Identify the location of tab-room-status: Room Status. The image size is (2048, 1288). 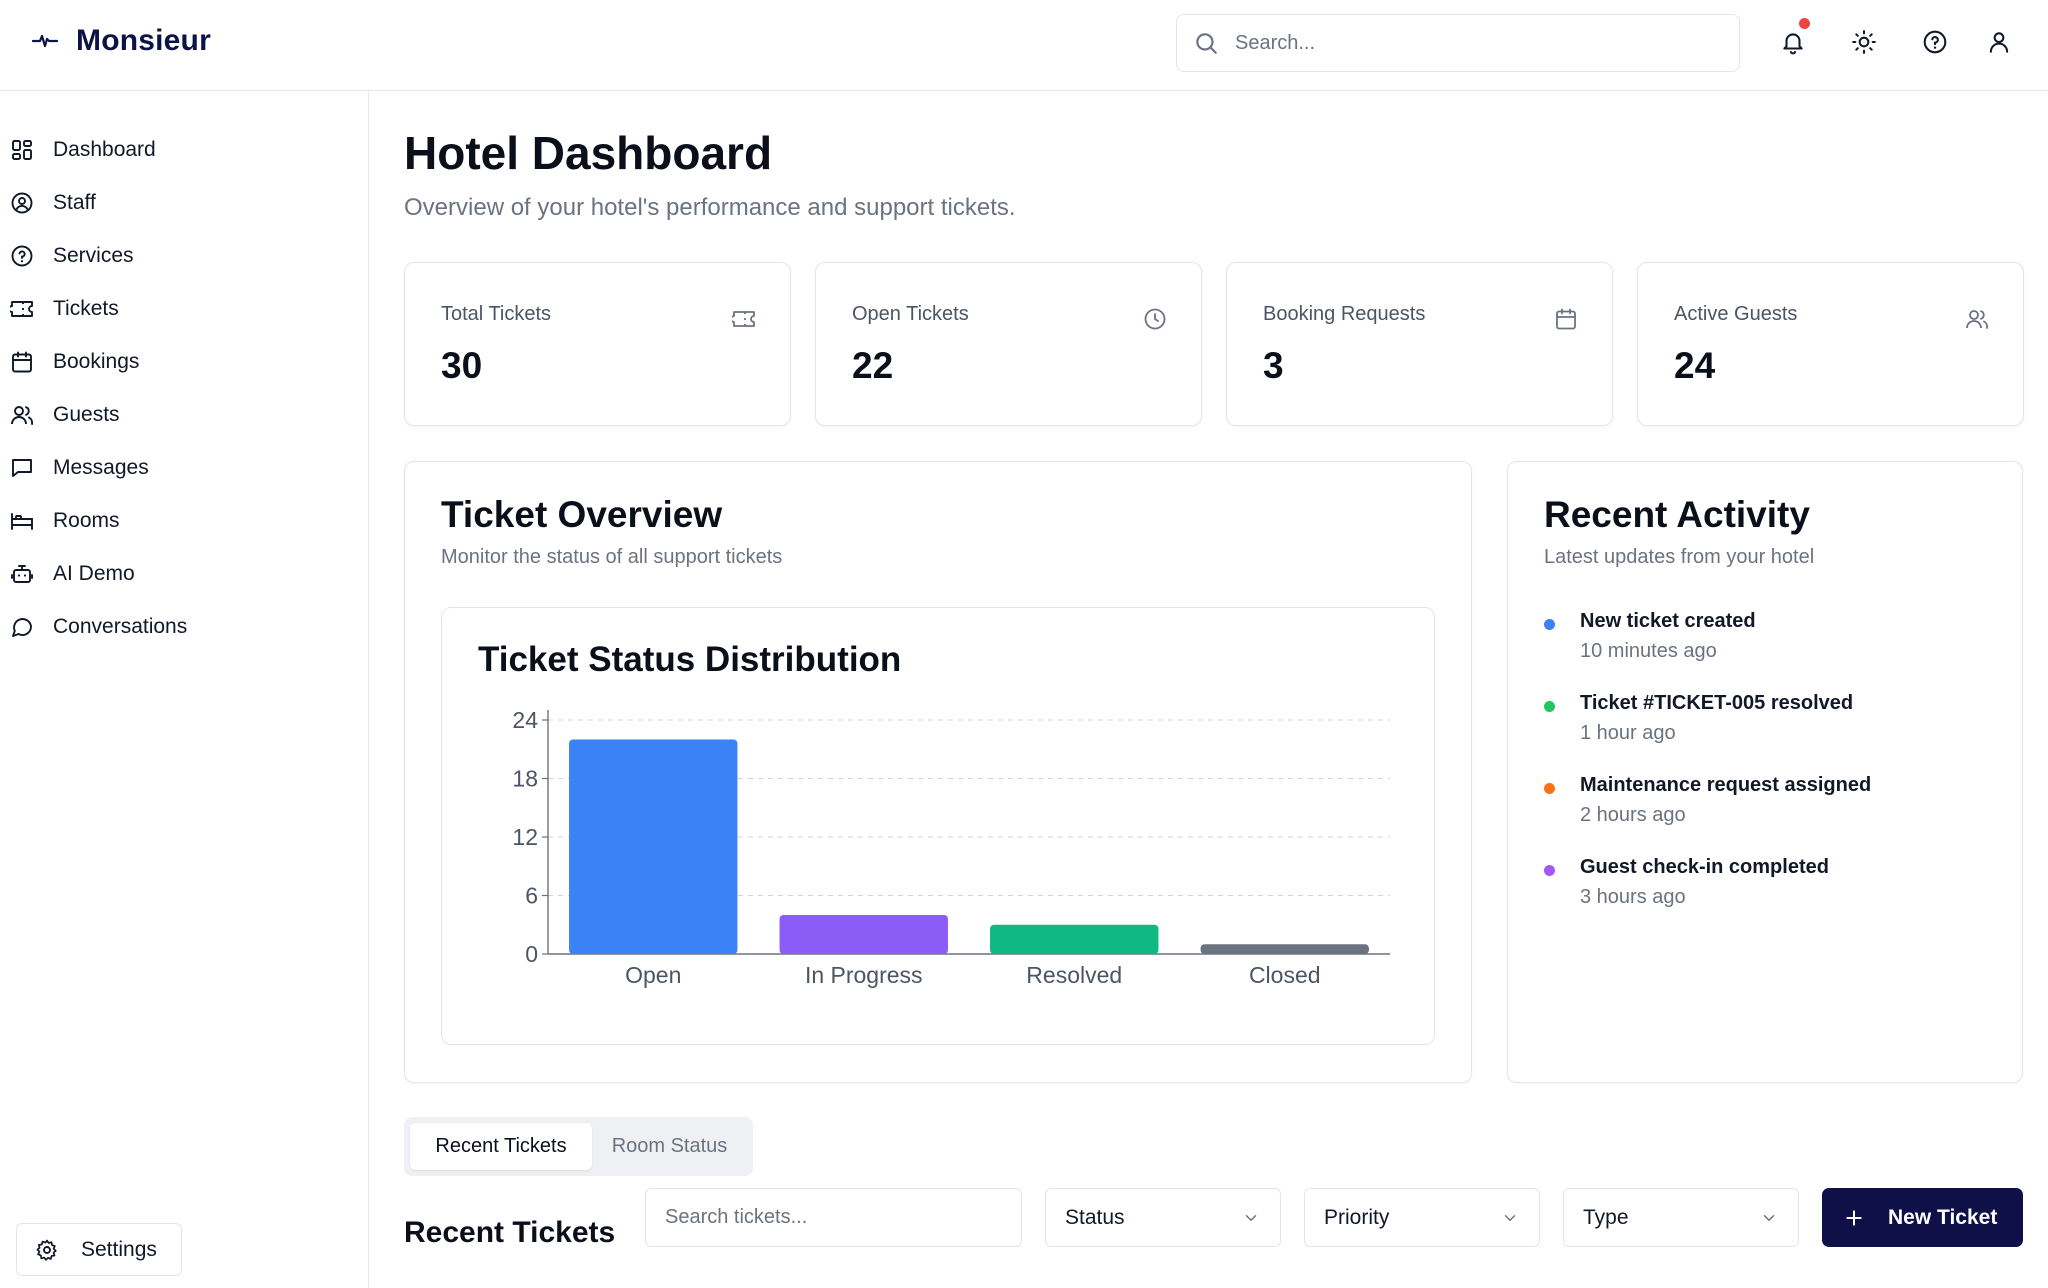
(669, 1146).